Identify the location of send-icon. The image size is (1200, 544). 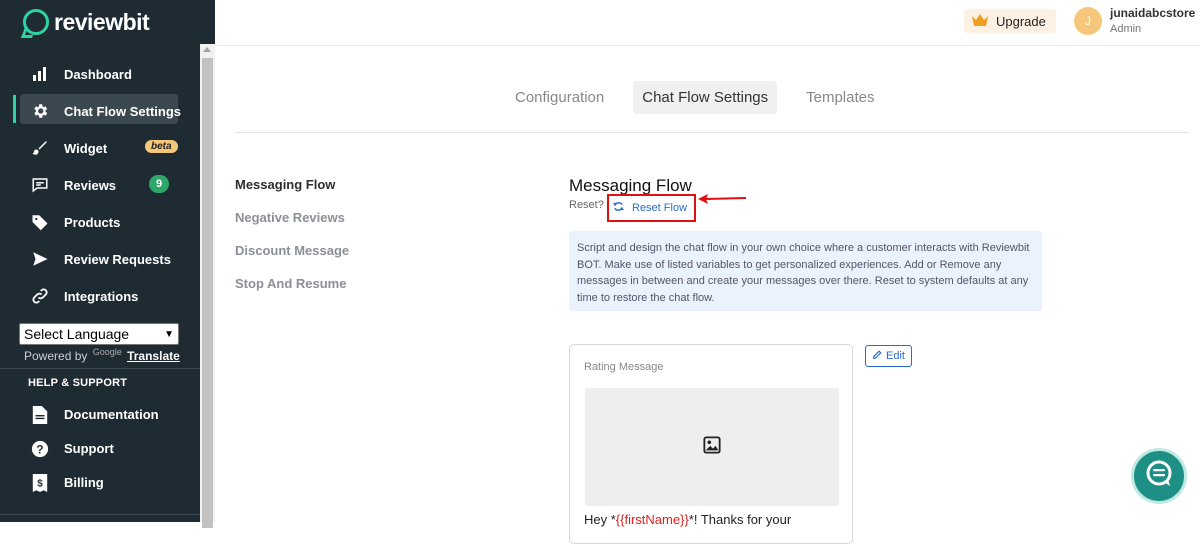
(40, 259).